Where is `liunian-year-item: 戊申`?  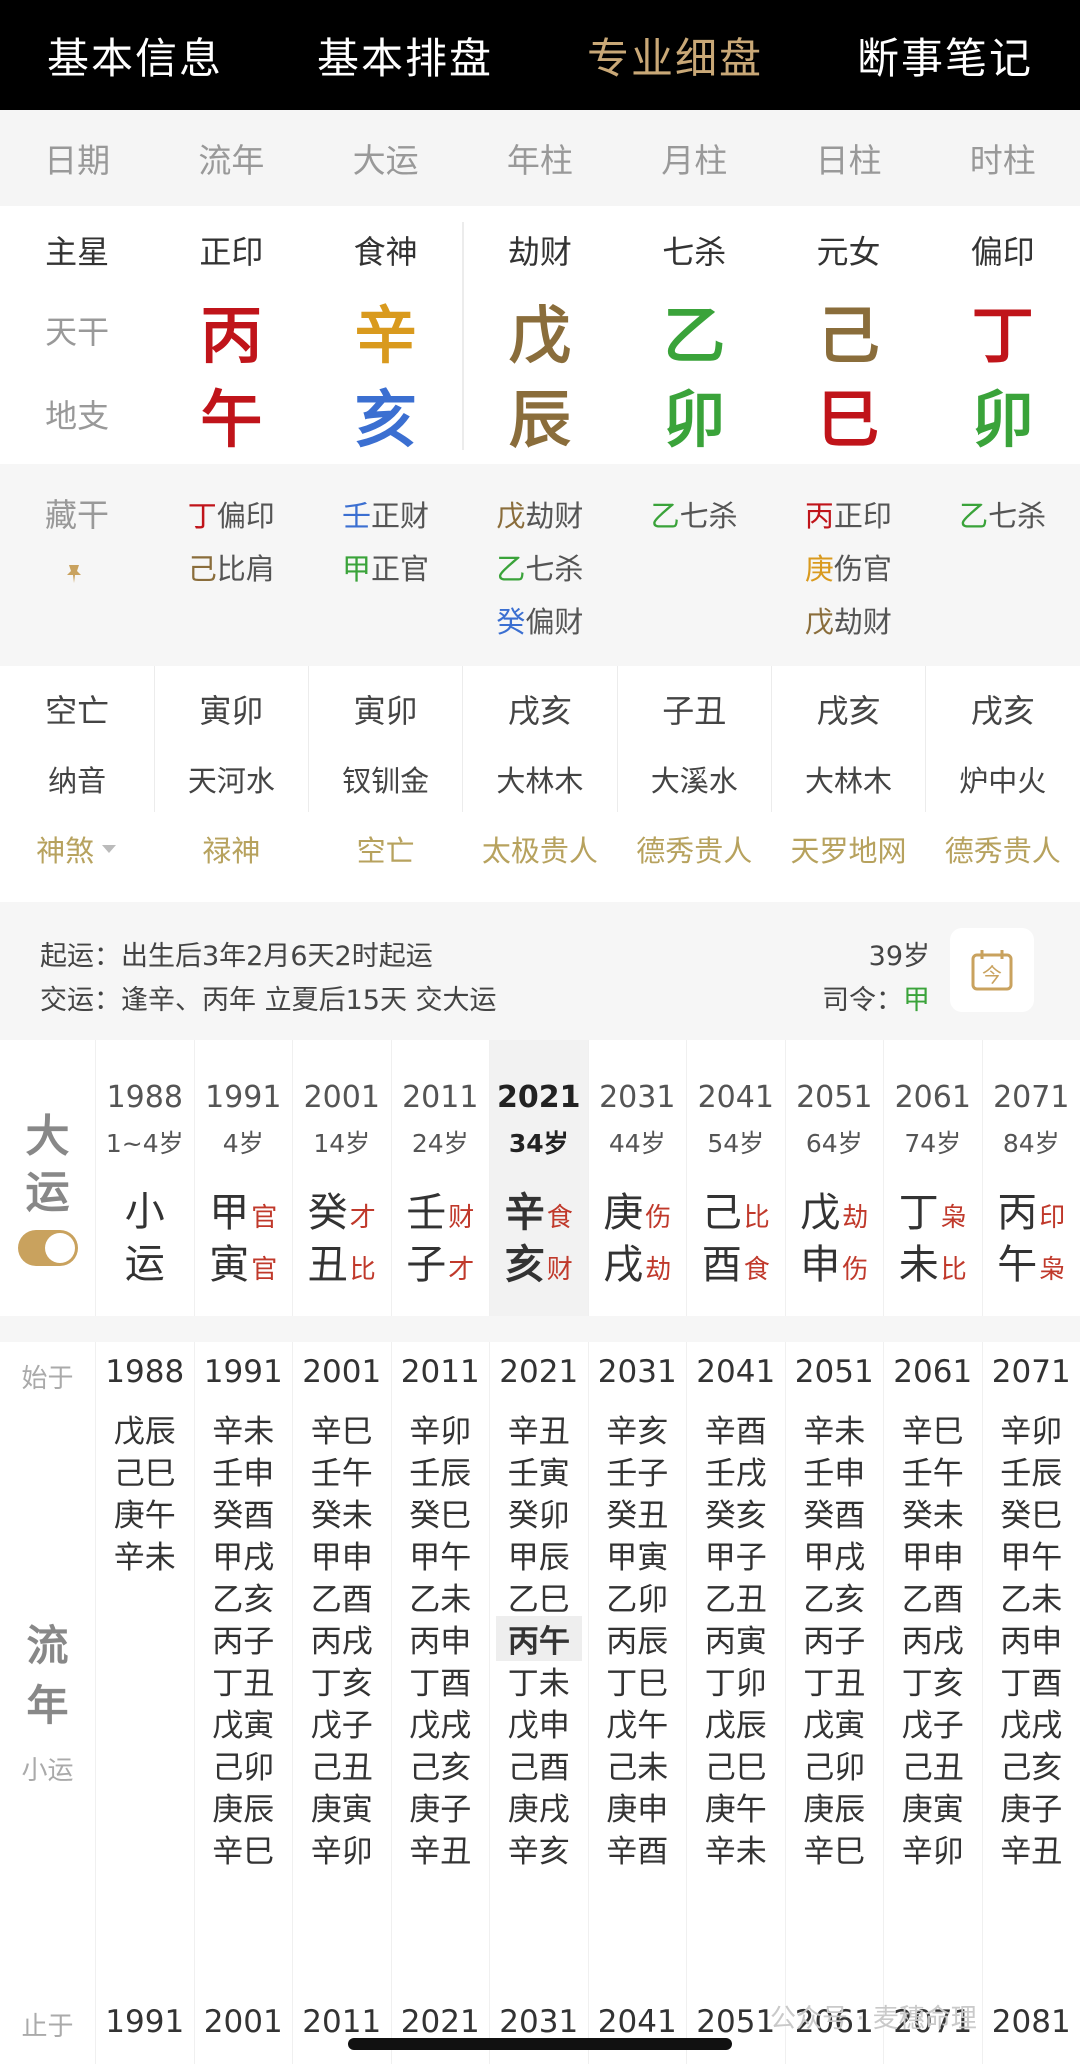 liunian-year-item: 戊申 is located at coordinates (539, 1722).